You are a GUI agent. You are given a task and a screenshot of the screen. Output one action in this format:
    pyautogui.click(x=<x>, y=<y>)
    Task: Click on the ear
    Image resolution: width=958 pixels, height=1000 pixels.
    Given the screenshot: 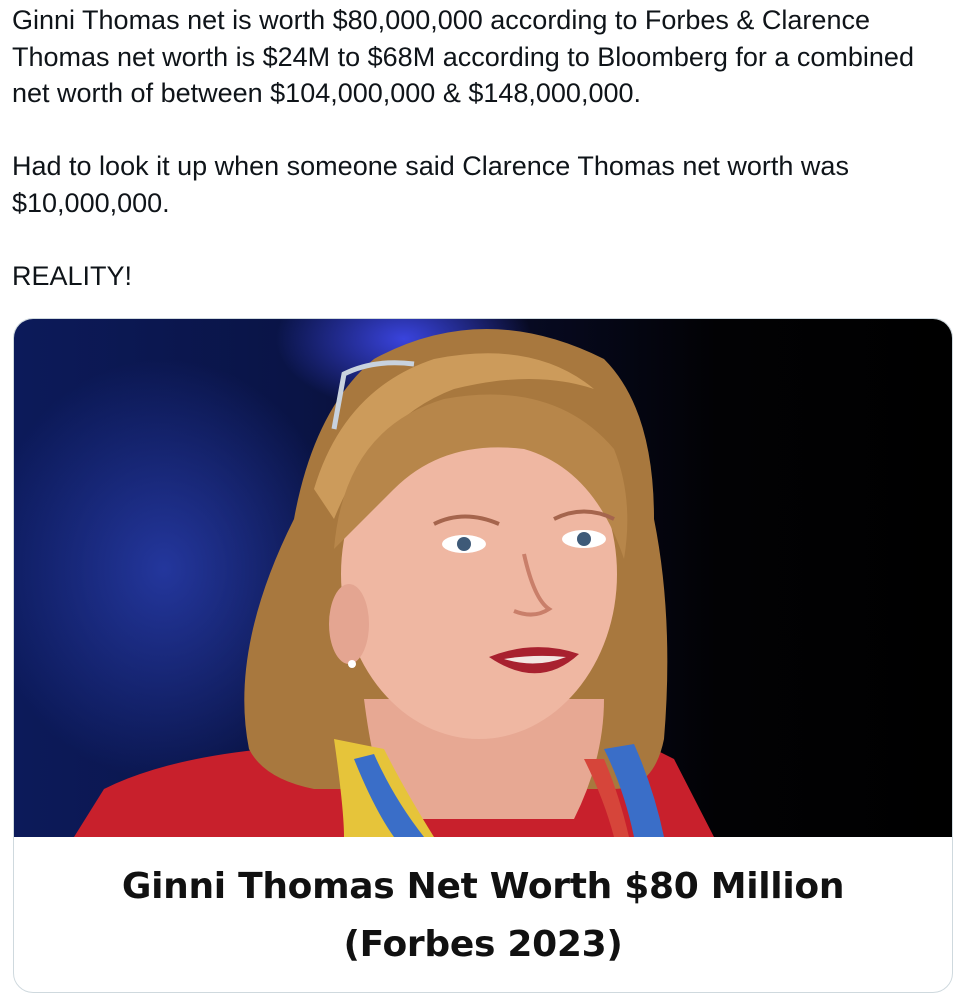 What is the action you would take?
    pyautogui.click(x=349, y=624)
    